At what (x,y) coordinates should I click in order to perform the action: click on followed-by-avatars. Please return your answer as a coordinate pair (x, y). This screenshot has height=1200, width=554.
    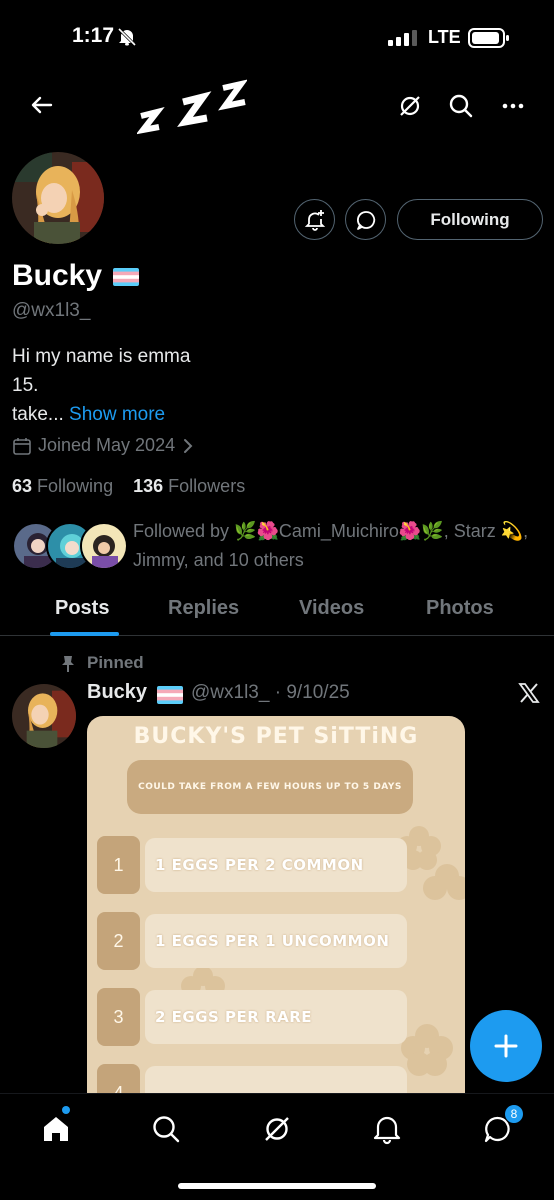
    Looking at the image, I should click on (70, 547).